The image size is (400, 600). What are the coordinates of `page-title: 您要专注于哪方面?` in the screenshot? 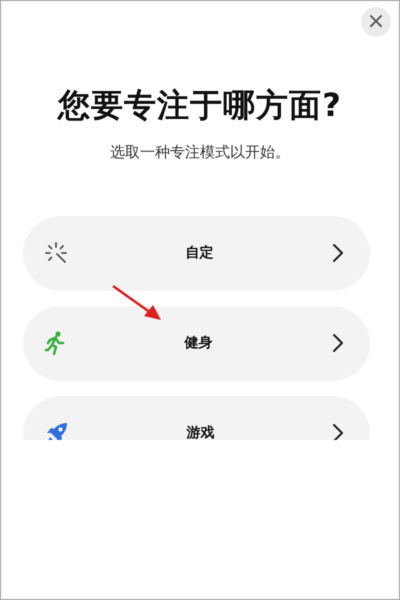 It's located at (199, 105).